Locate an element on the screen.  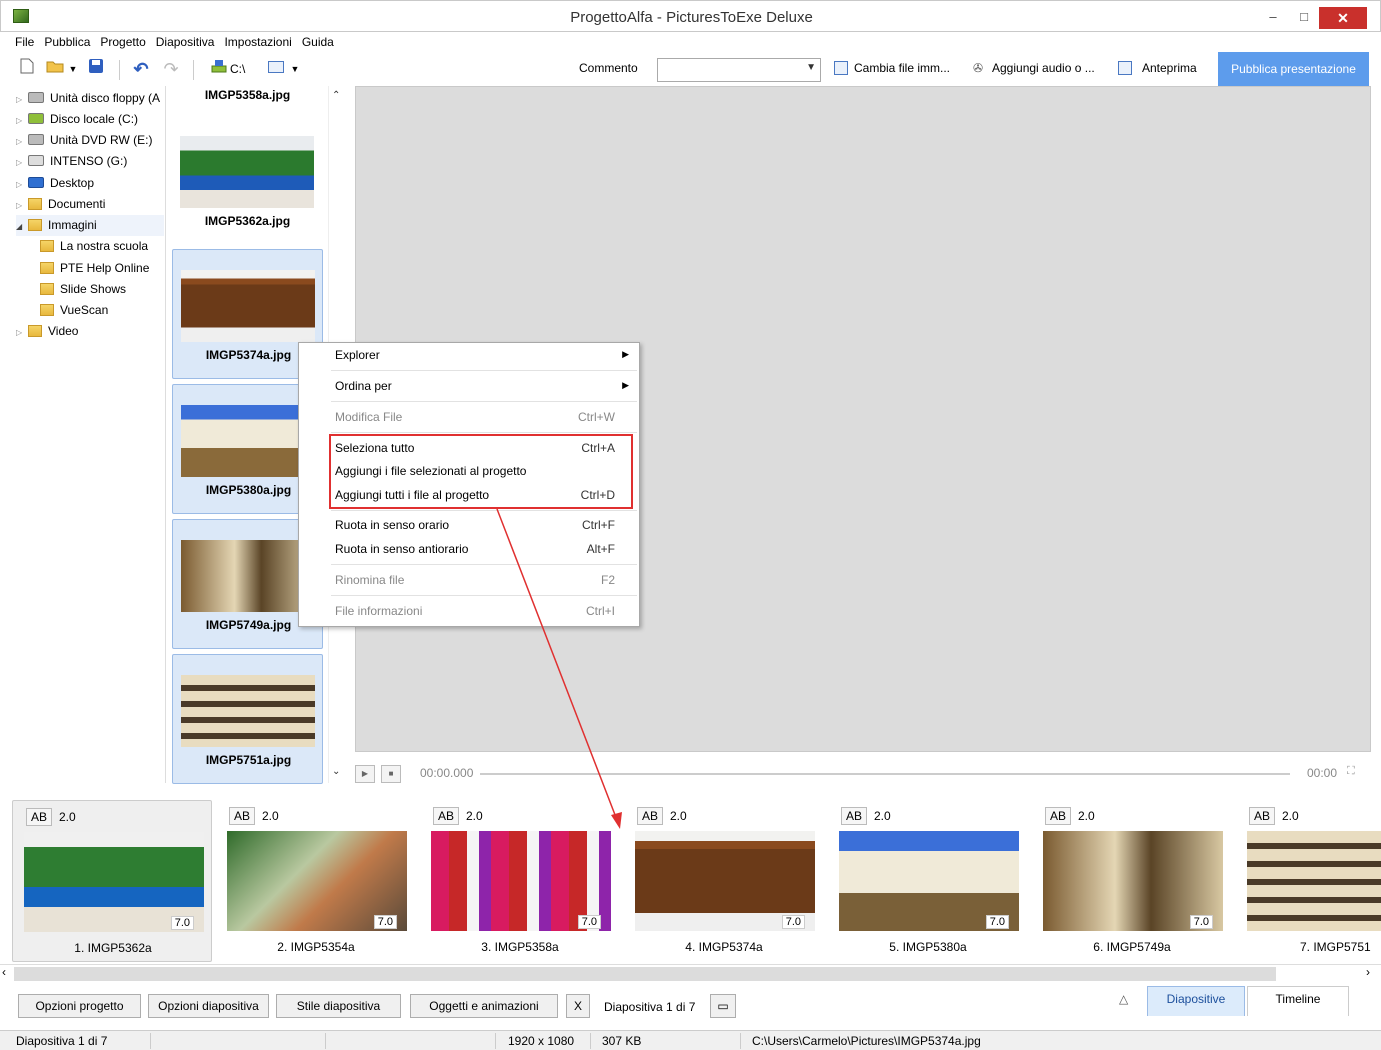
minimize-button: – is located at coordinates (1273, 17).